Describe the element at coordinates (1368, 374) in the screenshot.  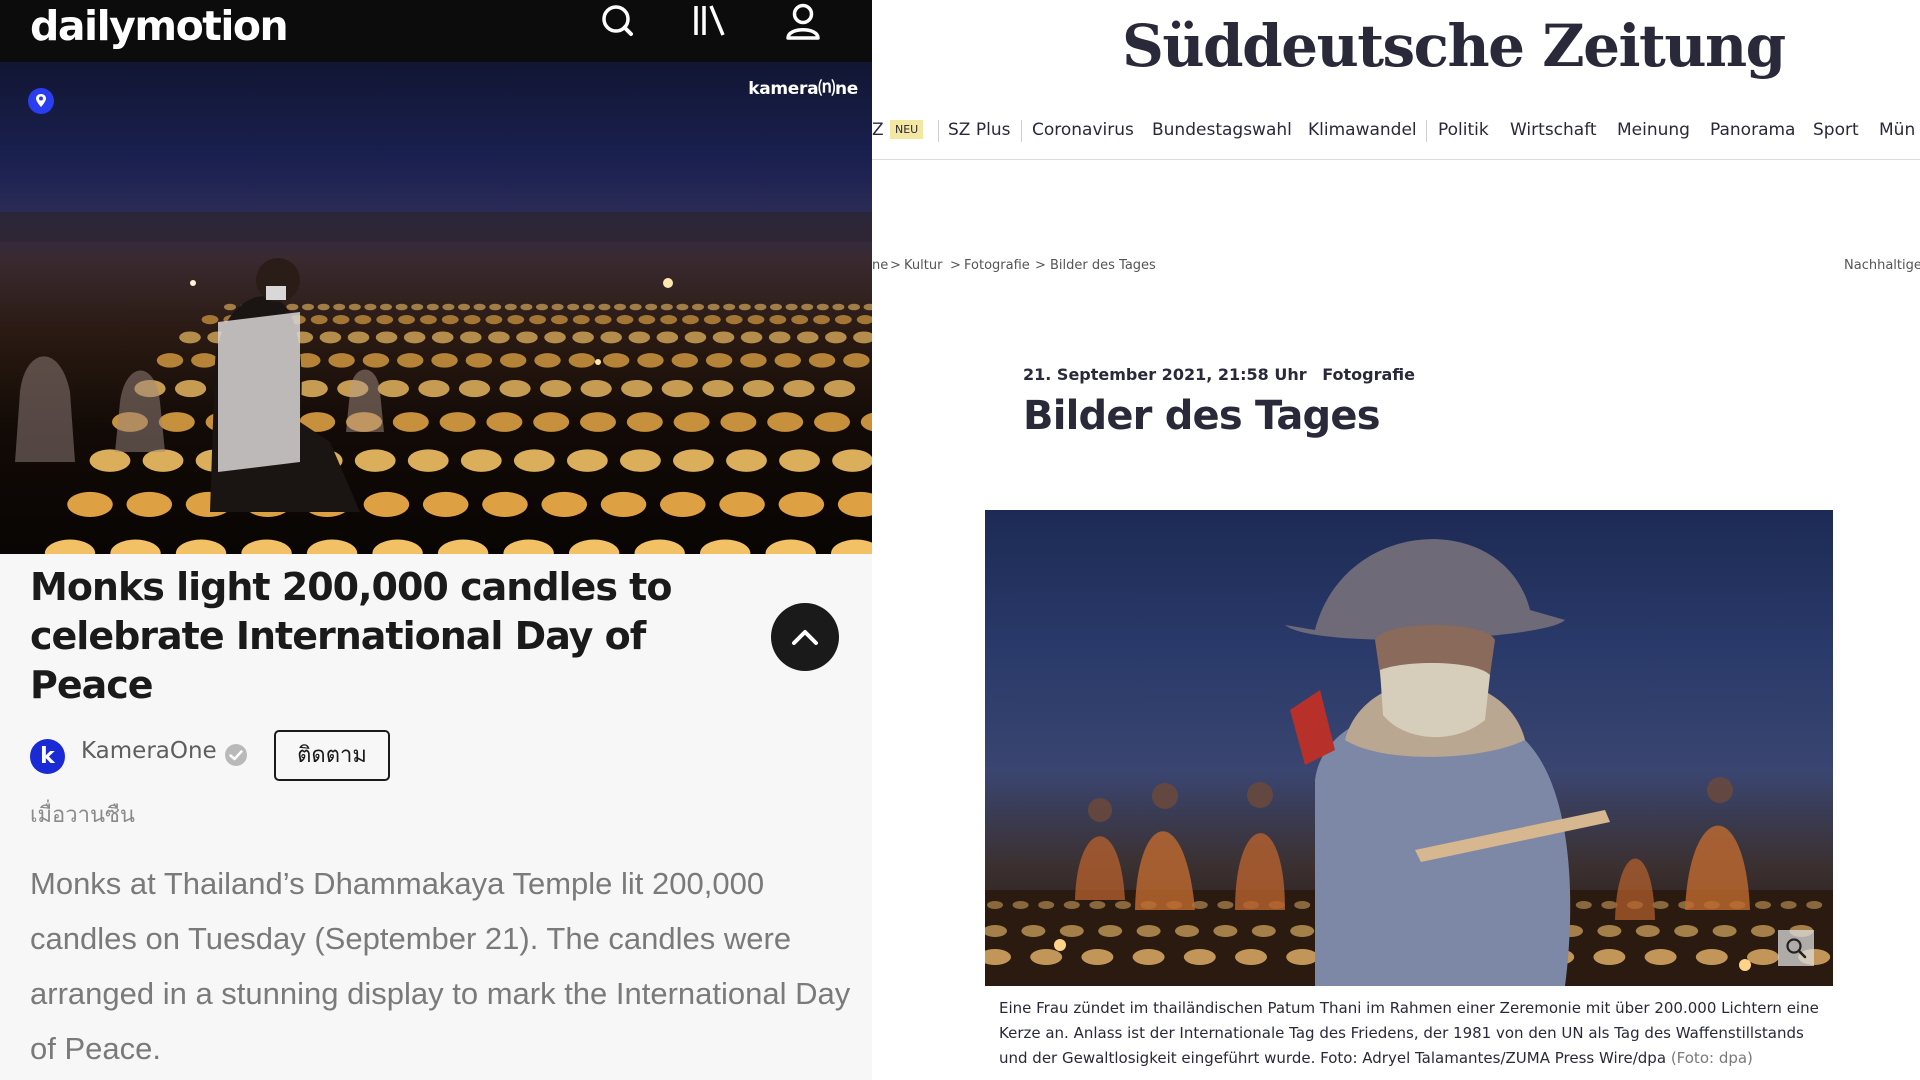
I see `article-category: Fotografie` at that location.